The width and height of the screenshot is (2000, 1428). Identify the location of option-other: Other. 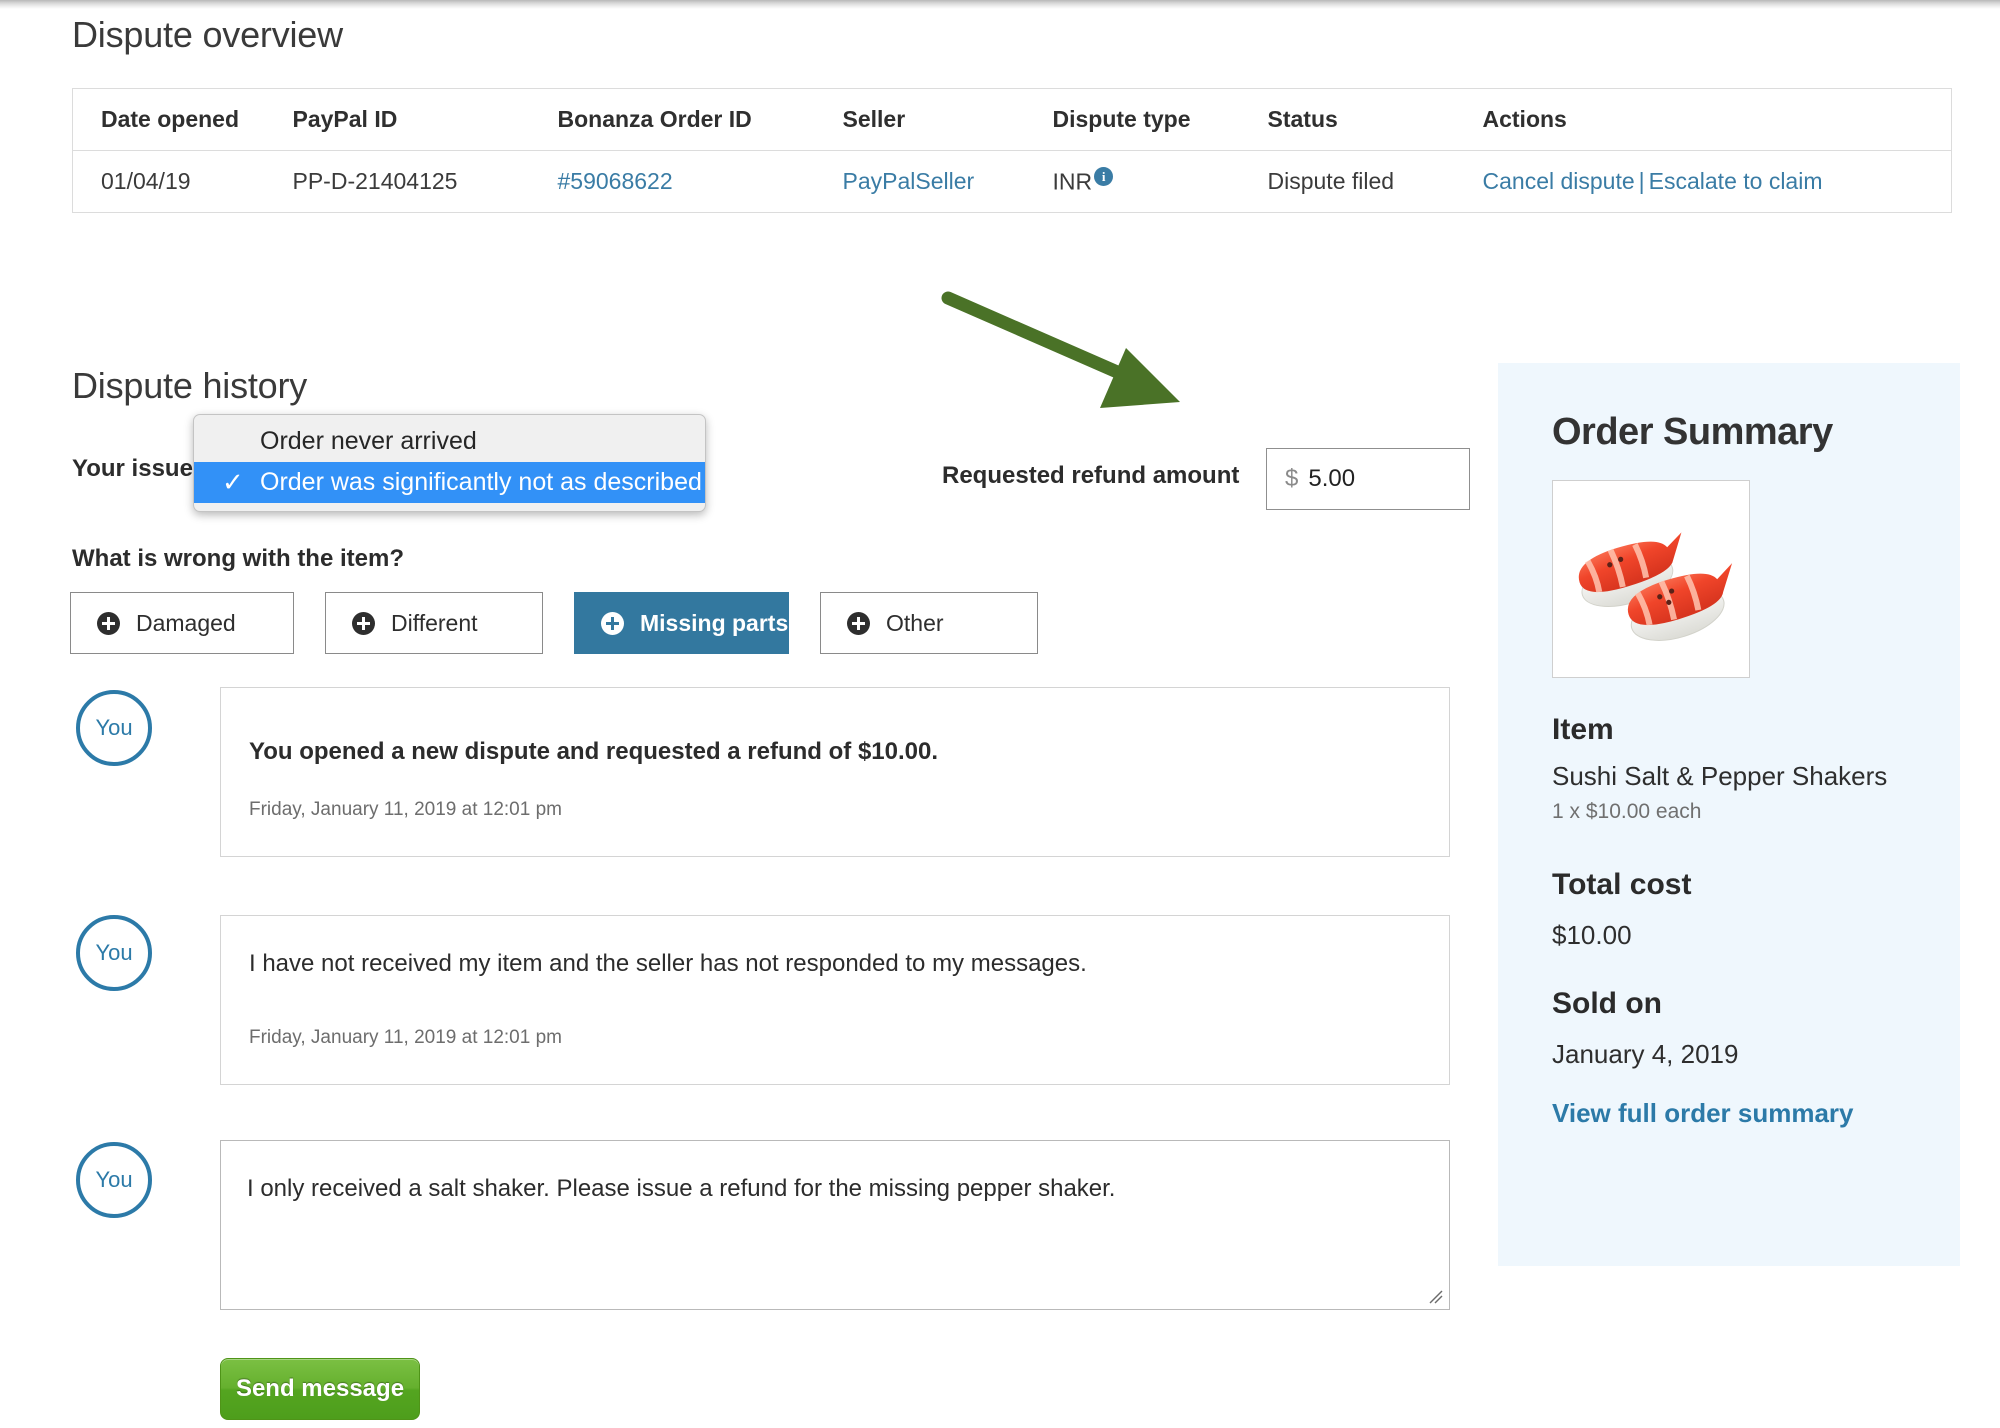
(929, 623).